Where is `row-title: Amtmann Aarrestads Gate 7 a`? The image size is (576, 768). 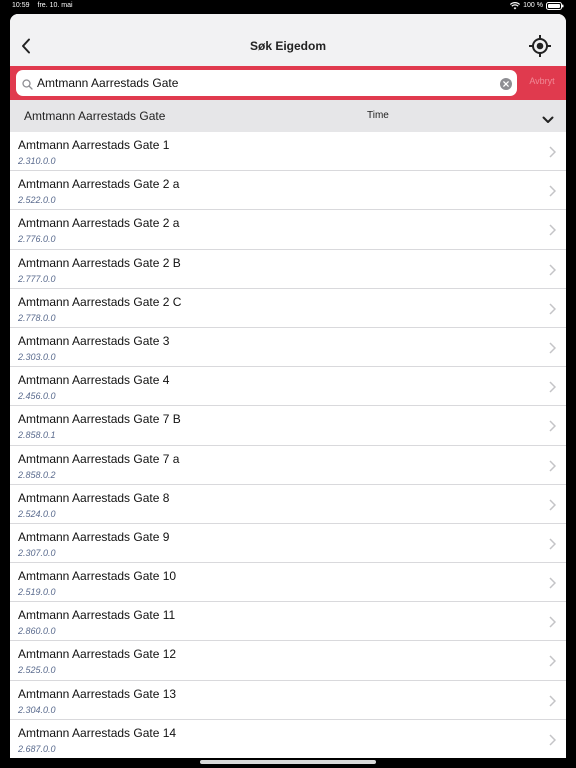
row-title: Amtmann Aarrestads Gate 7 a is located at coordinates (99, 458).